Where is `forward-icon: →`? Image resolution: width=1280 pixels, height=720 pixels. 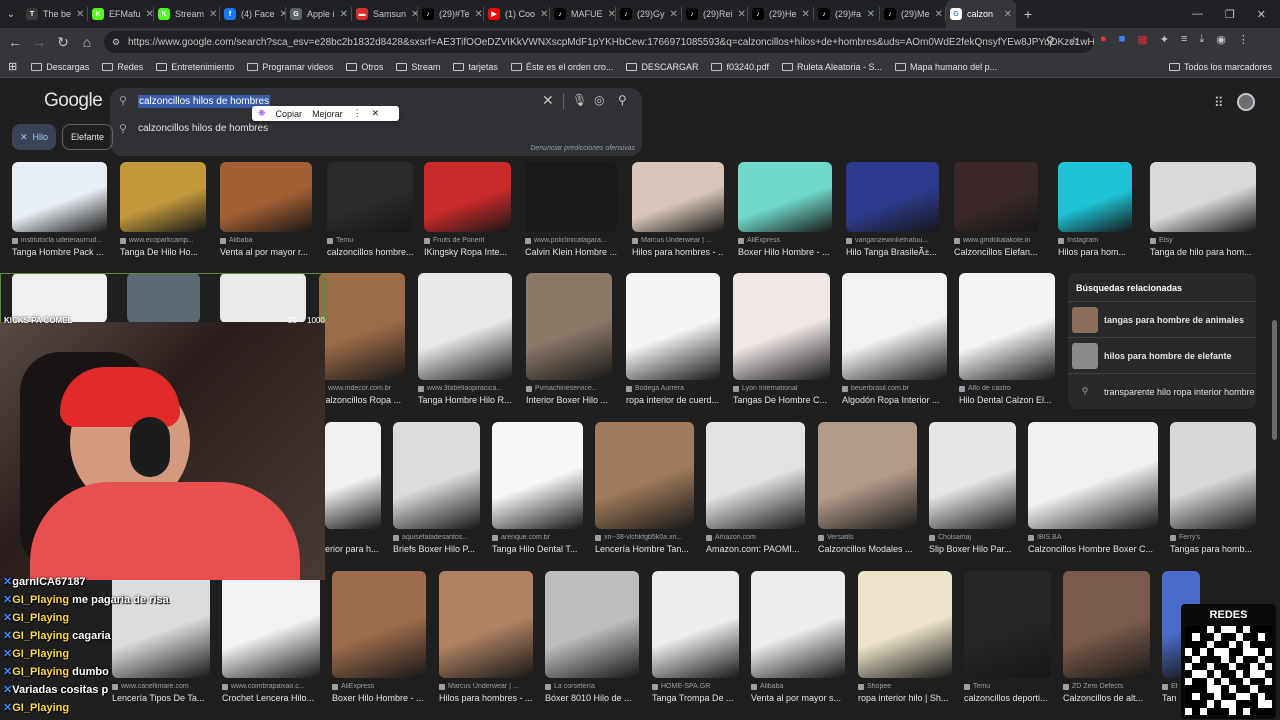
forward-icon: → is located at coordinates (39, 42).